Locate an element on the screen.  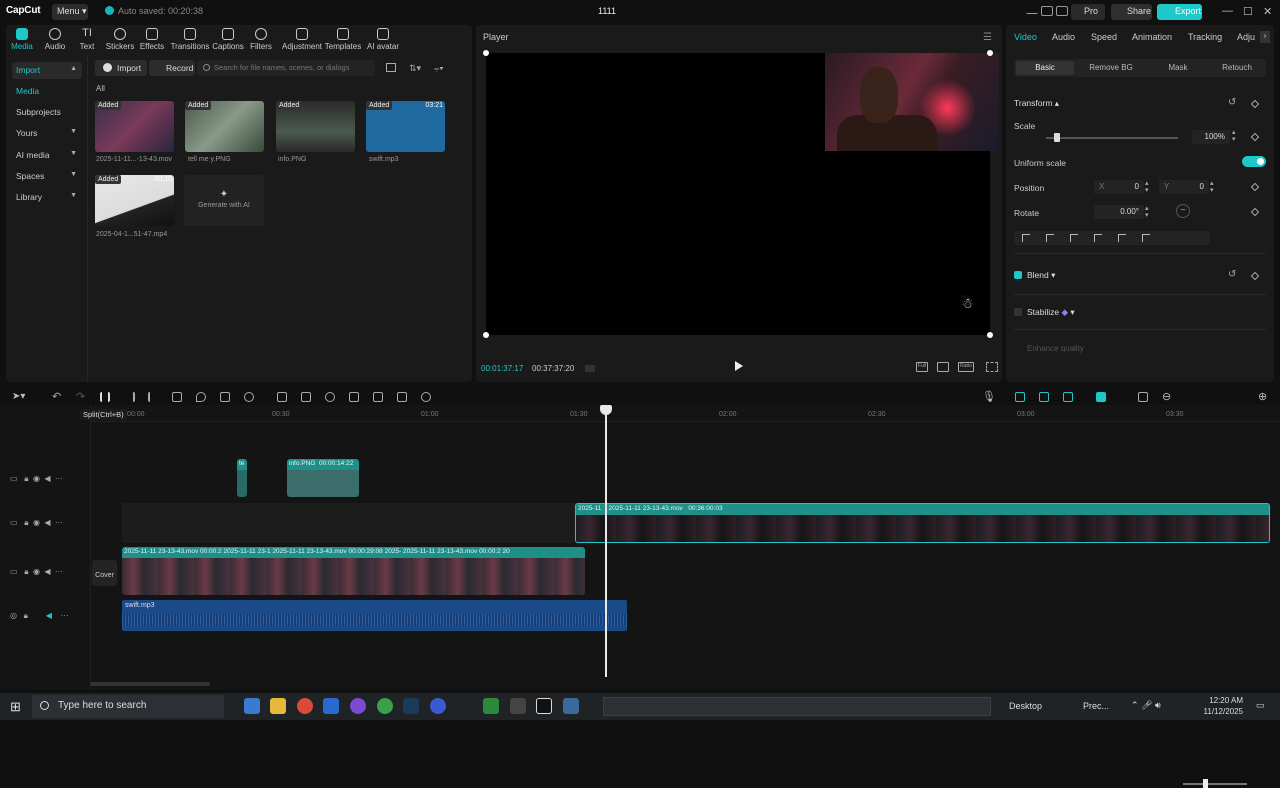
tab-ai-avatar: AI avatar is located at coordinates (383, 39).